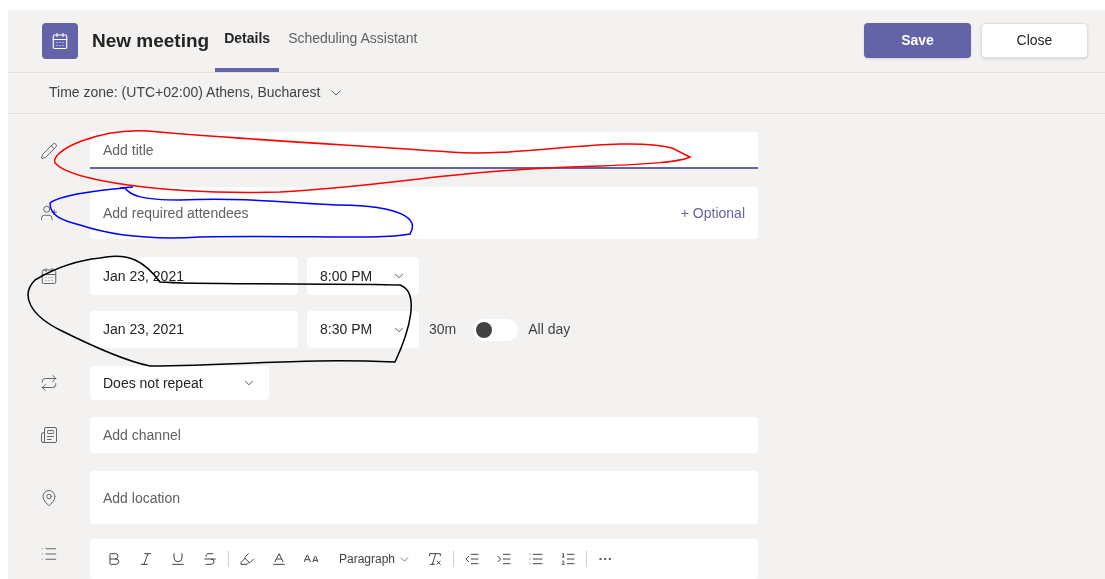 This screenshot has width=1105, height=579. Describe the element at coordinates (424, 497) in the screenshot. I see `location-field: Add location` at that location.